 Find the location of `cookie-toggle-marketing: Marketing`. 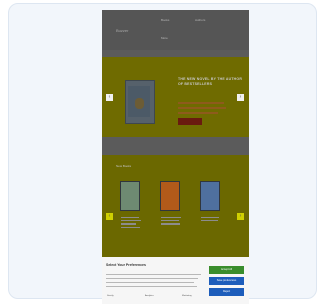

cookie-toggle-marketing: Marketing is located at coordinates (187, 296).